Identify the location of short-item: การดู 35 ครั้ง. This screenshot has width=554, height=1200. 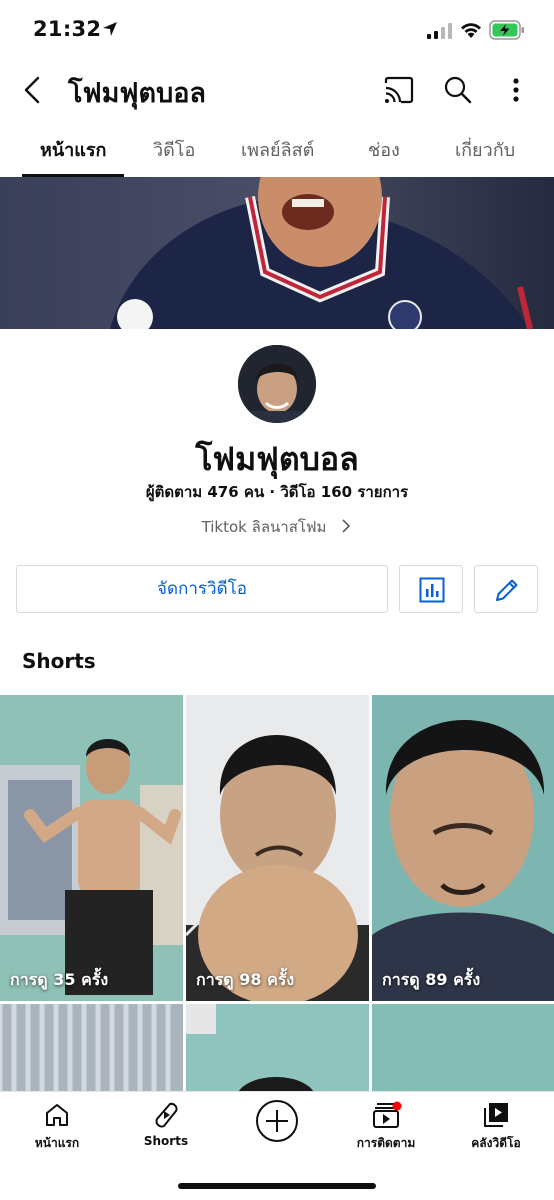
(91, 848).